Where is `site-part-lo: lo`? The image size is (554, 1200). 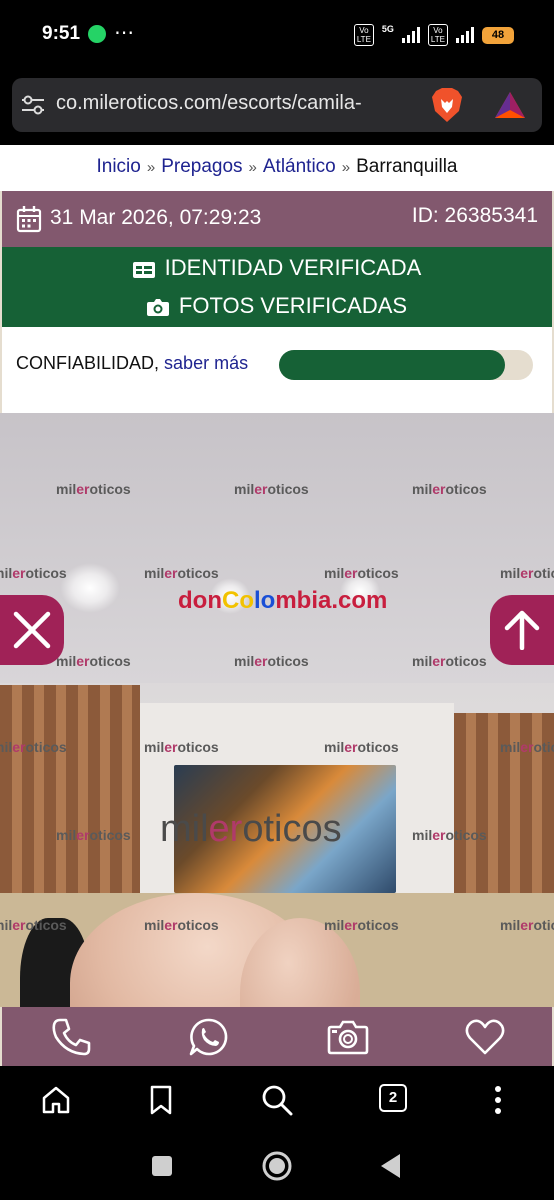 site-part-lo: lo is located at coordinates (264, 600).